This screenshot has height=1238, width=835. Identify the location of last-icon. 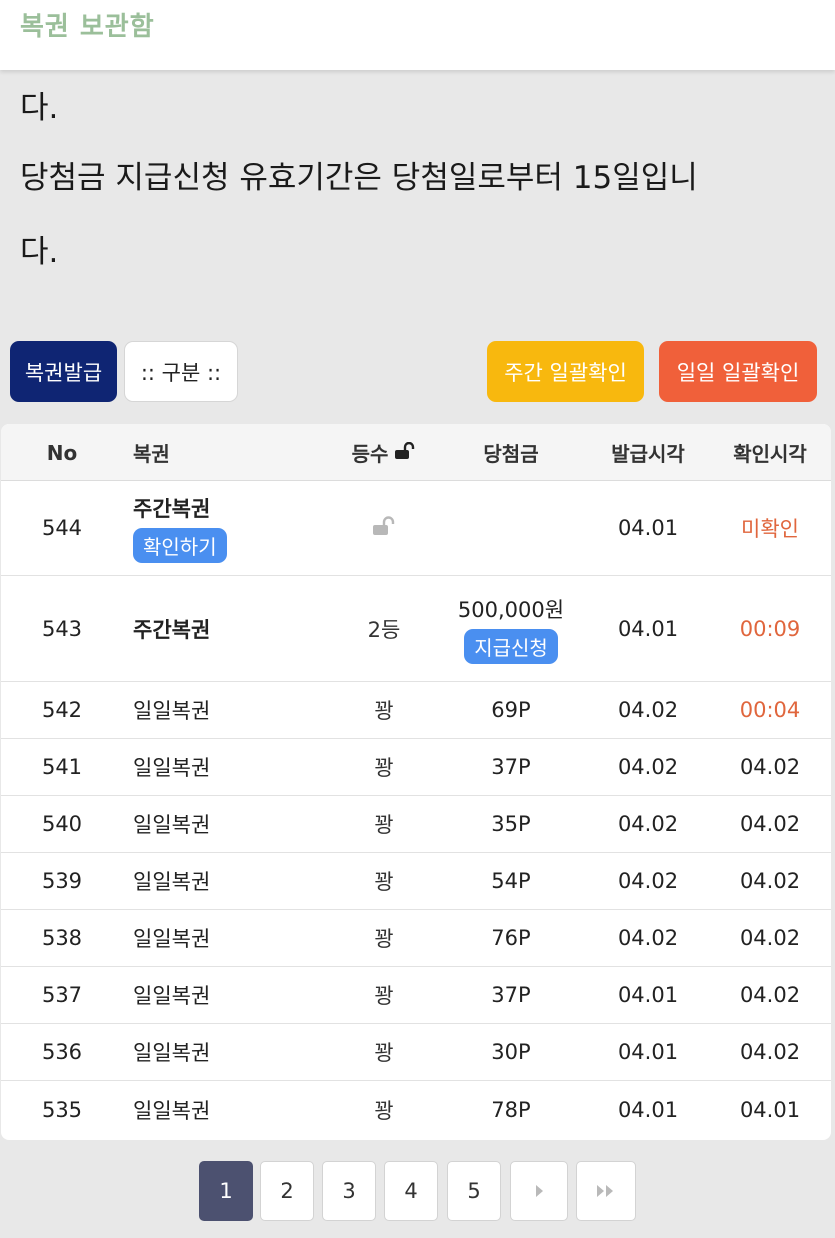
(606, 1191).